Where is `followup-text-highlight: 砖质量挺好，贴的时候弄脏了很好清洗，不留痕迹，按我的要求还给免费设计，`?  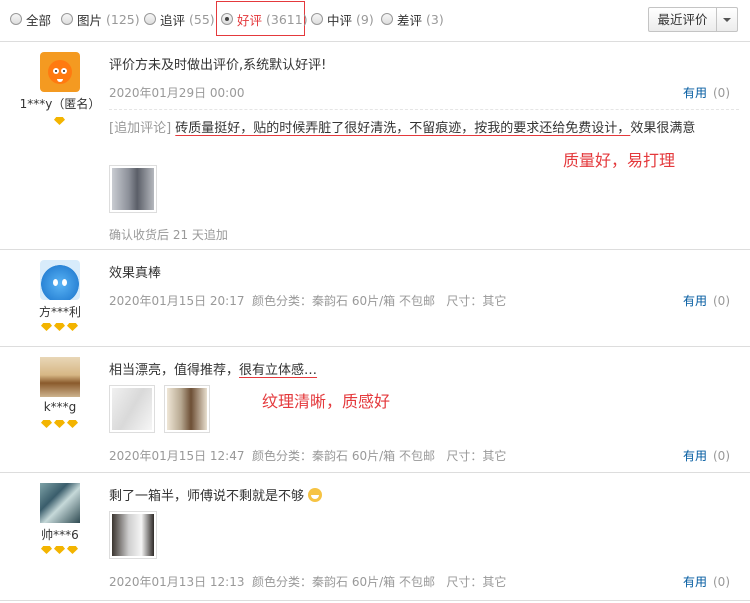
followup-text-highlight: 砖质量挺好，贴的时候弄脏了很好清洗，不留痕迹，按我的要求还给免费设计， is located at coordinates (403, 128).